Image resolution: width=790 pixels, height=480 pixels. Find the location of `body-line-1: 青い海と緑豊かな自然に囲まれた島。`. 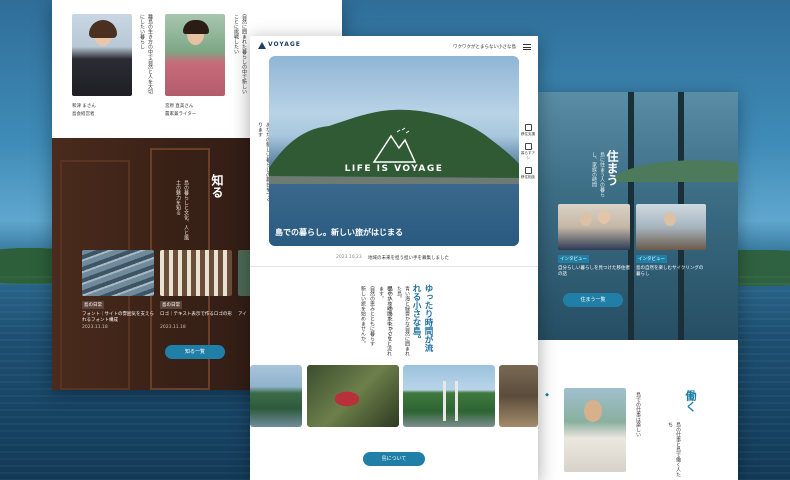

body-line-1: 青い海と緑豊かな自然に囲まれた島。 is located at coordinates (403, 321).